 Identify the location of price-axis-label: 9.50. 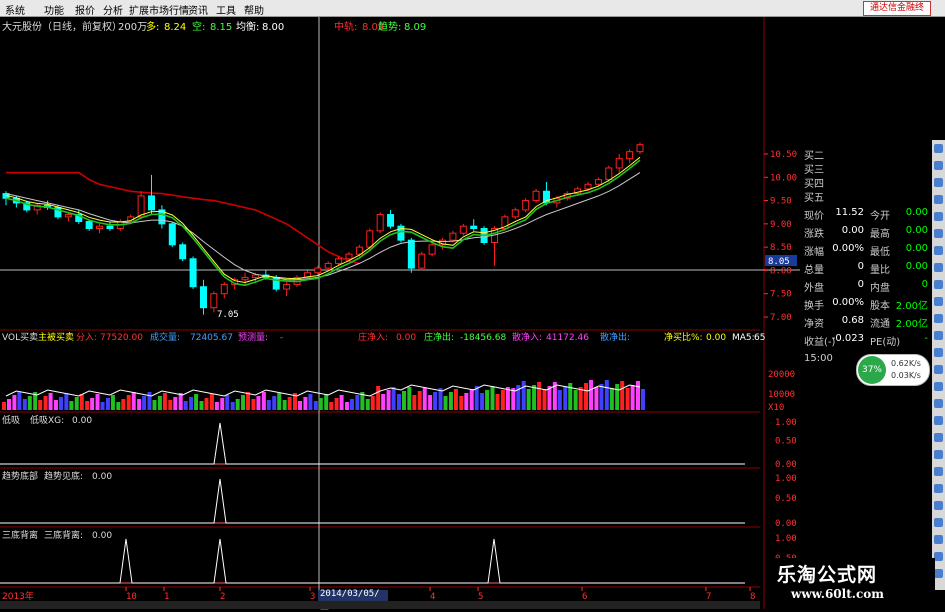
(781, 202).